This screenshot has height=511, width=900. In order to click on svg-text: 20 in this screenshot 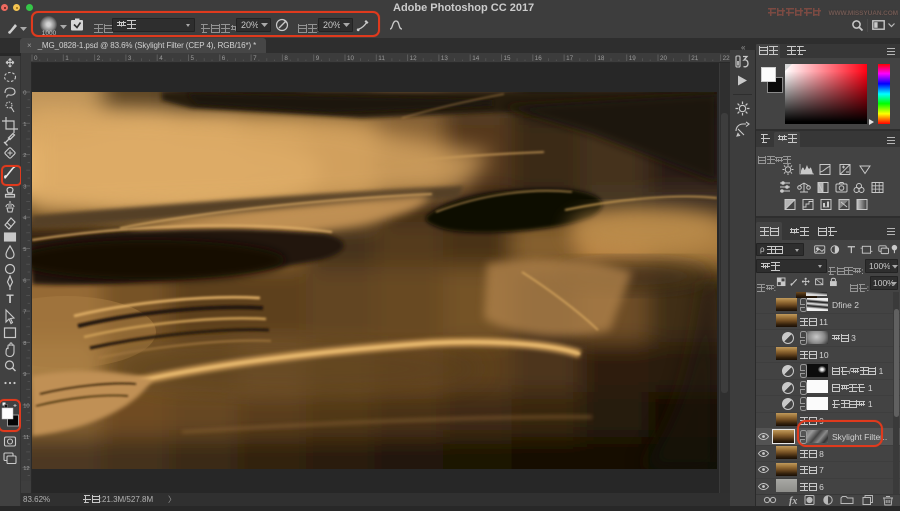, I will do `click(664, 58)`.